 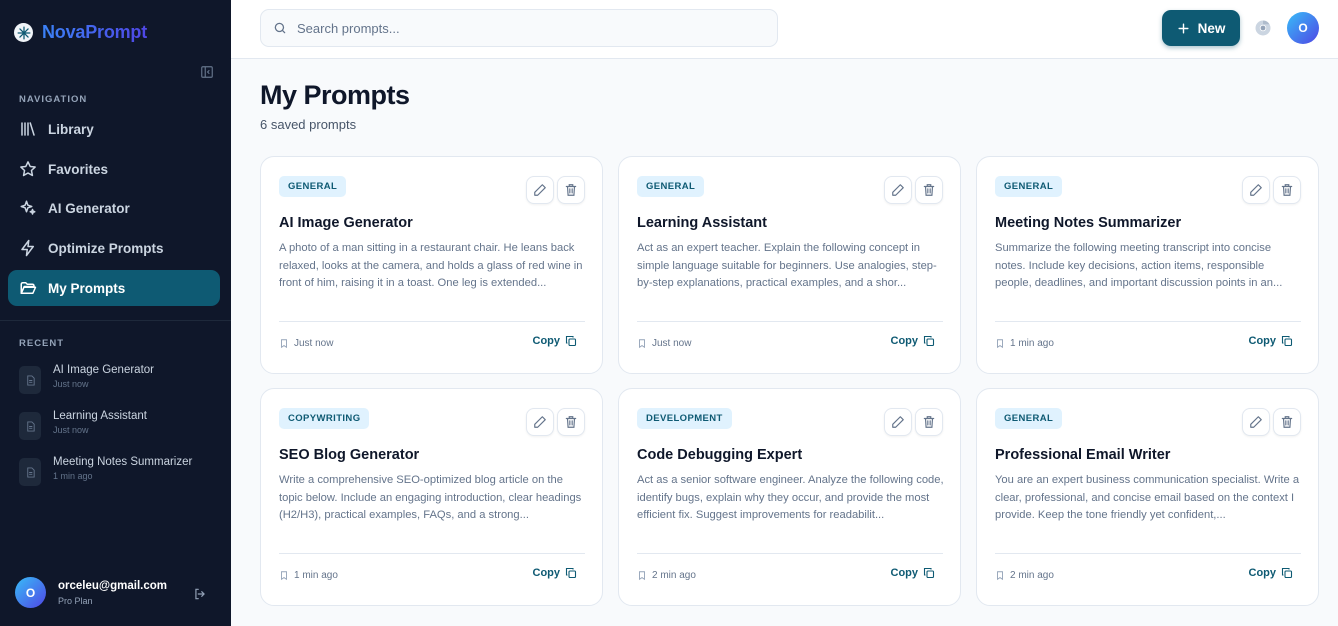 I want to click on library-icon, so click(x=28, y=129).